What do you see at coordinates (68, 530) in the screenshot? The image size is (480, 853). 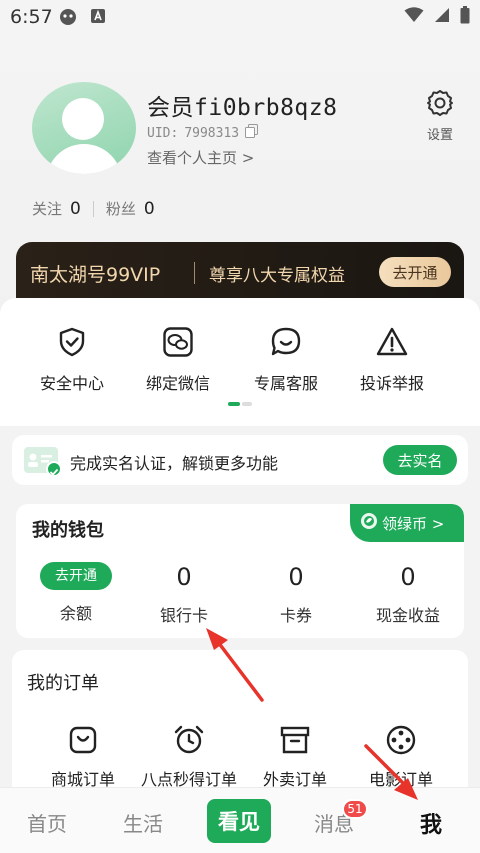 I see `wallet-title: 我的钱包` at bounding box center [68, 530].